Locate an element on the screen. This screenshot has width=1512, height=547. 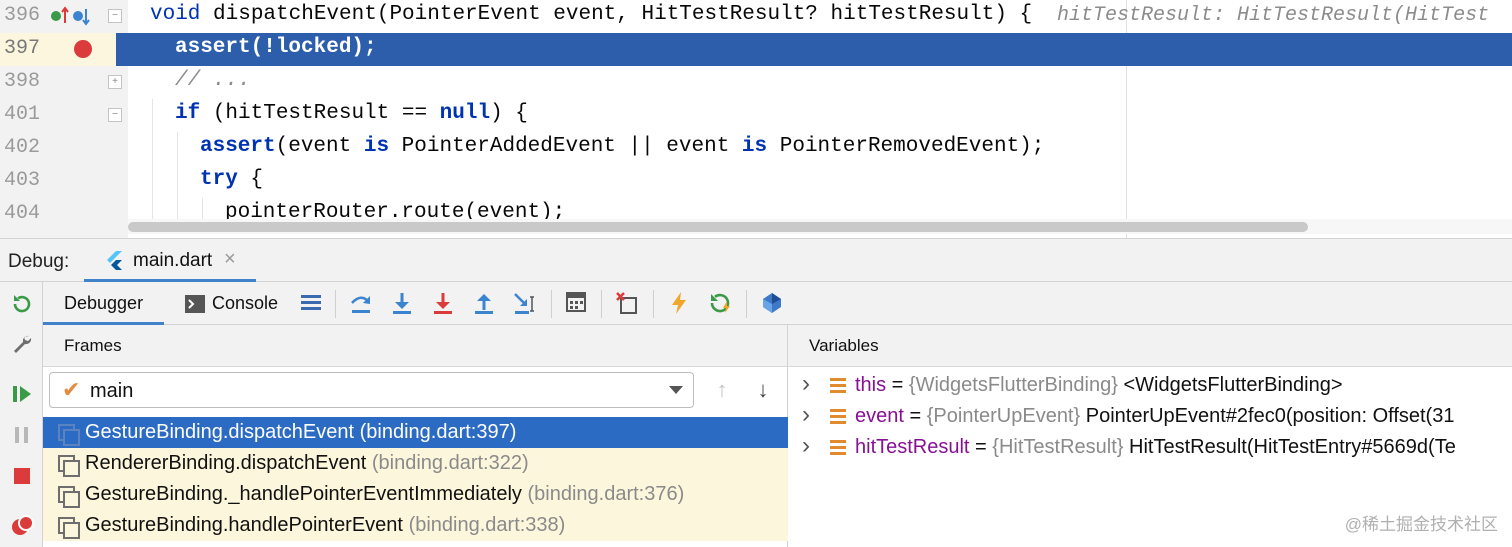
code-token: assert is located at coordinates (238, 146).